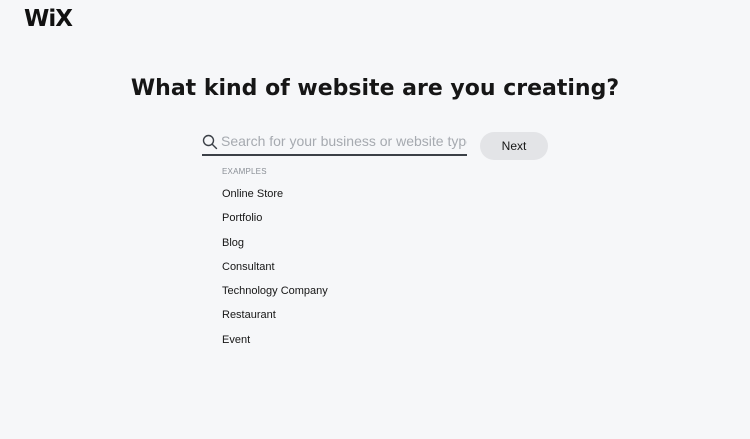  Describe the element at coordinates (344, 141) in the screenshot. I see `search-input` at that location.